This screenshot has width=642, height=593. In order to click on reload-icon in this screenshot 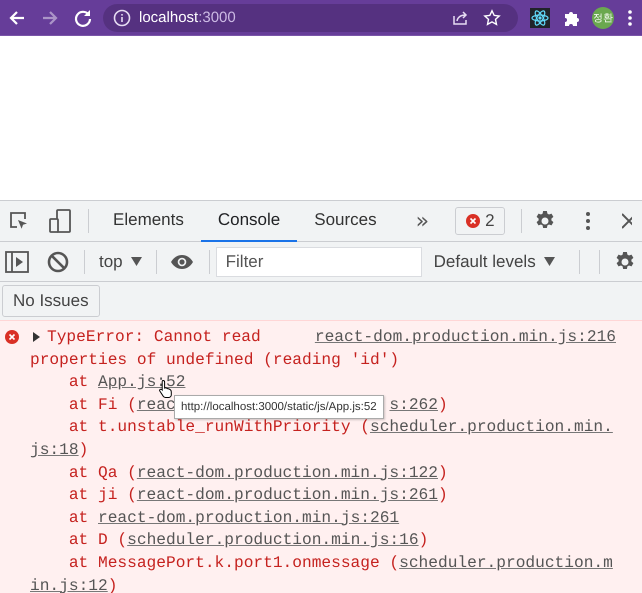, I will do `click(82, 18)`.